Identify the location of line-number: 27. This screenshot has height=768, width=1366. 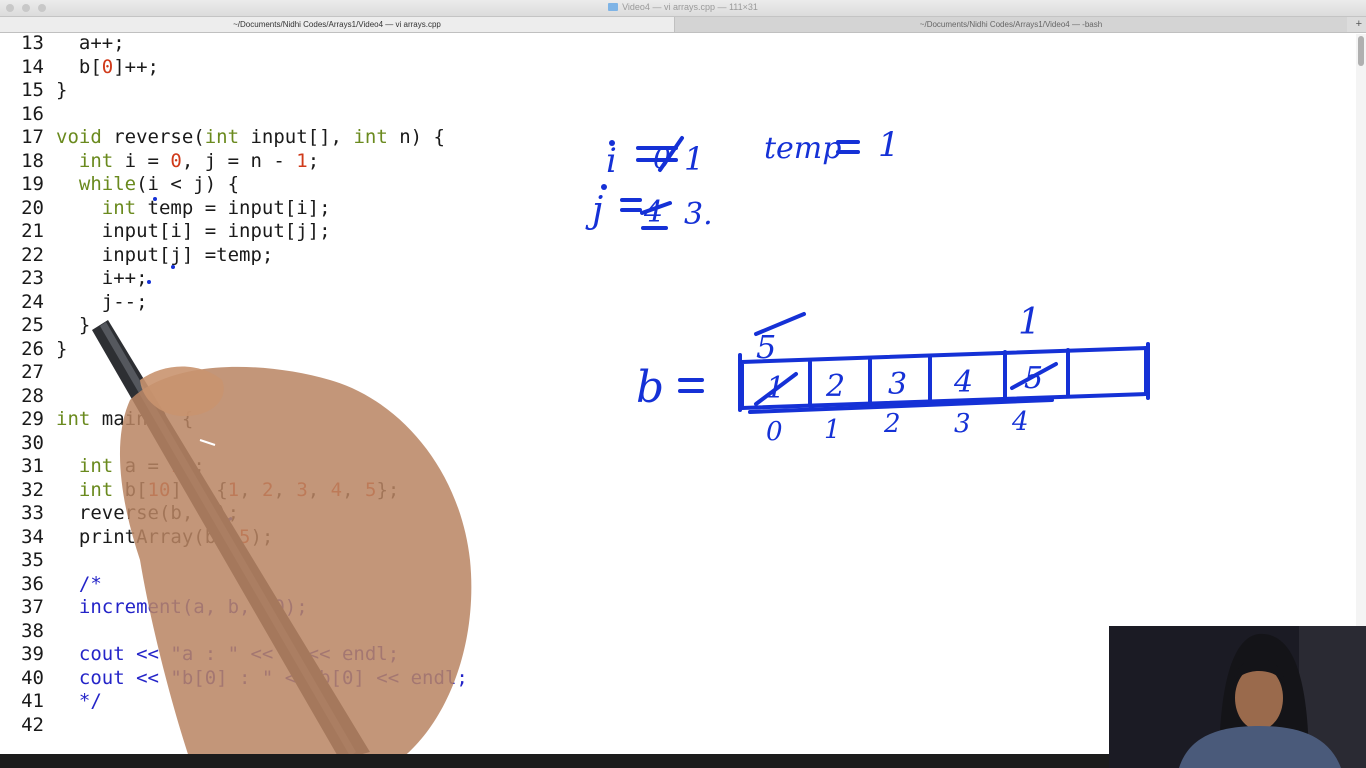
(32, 372).